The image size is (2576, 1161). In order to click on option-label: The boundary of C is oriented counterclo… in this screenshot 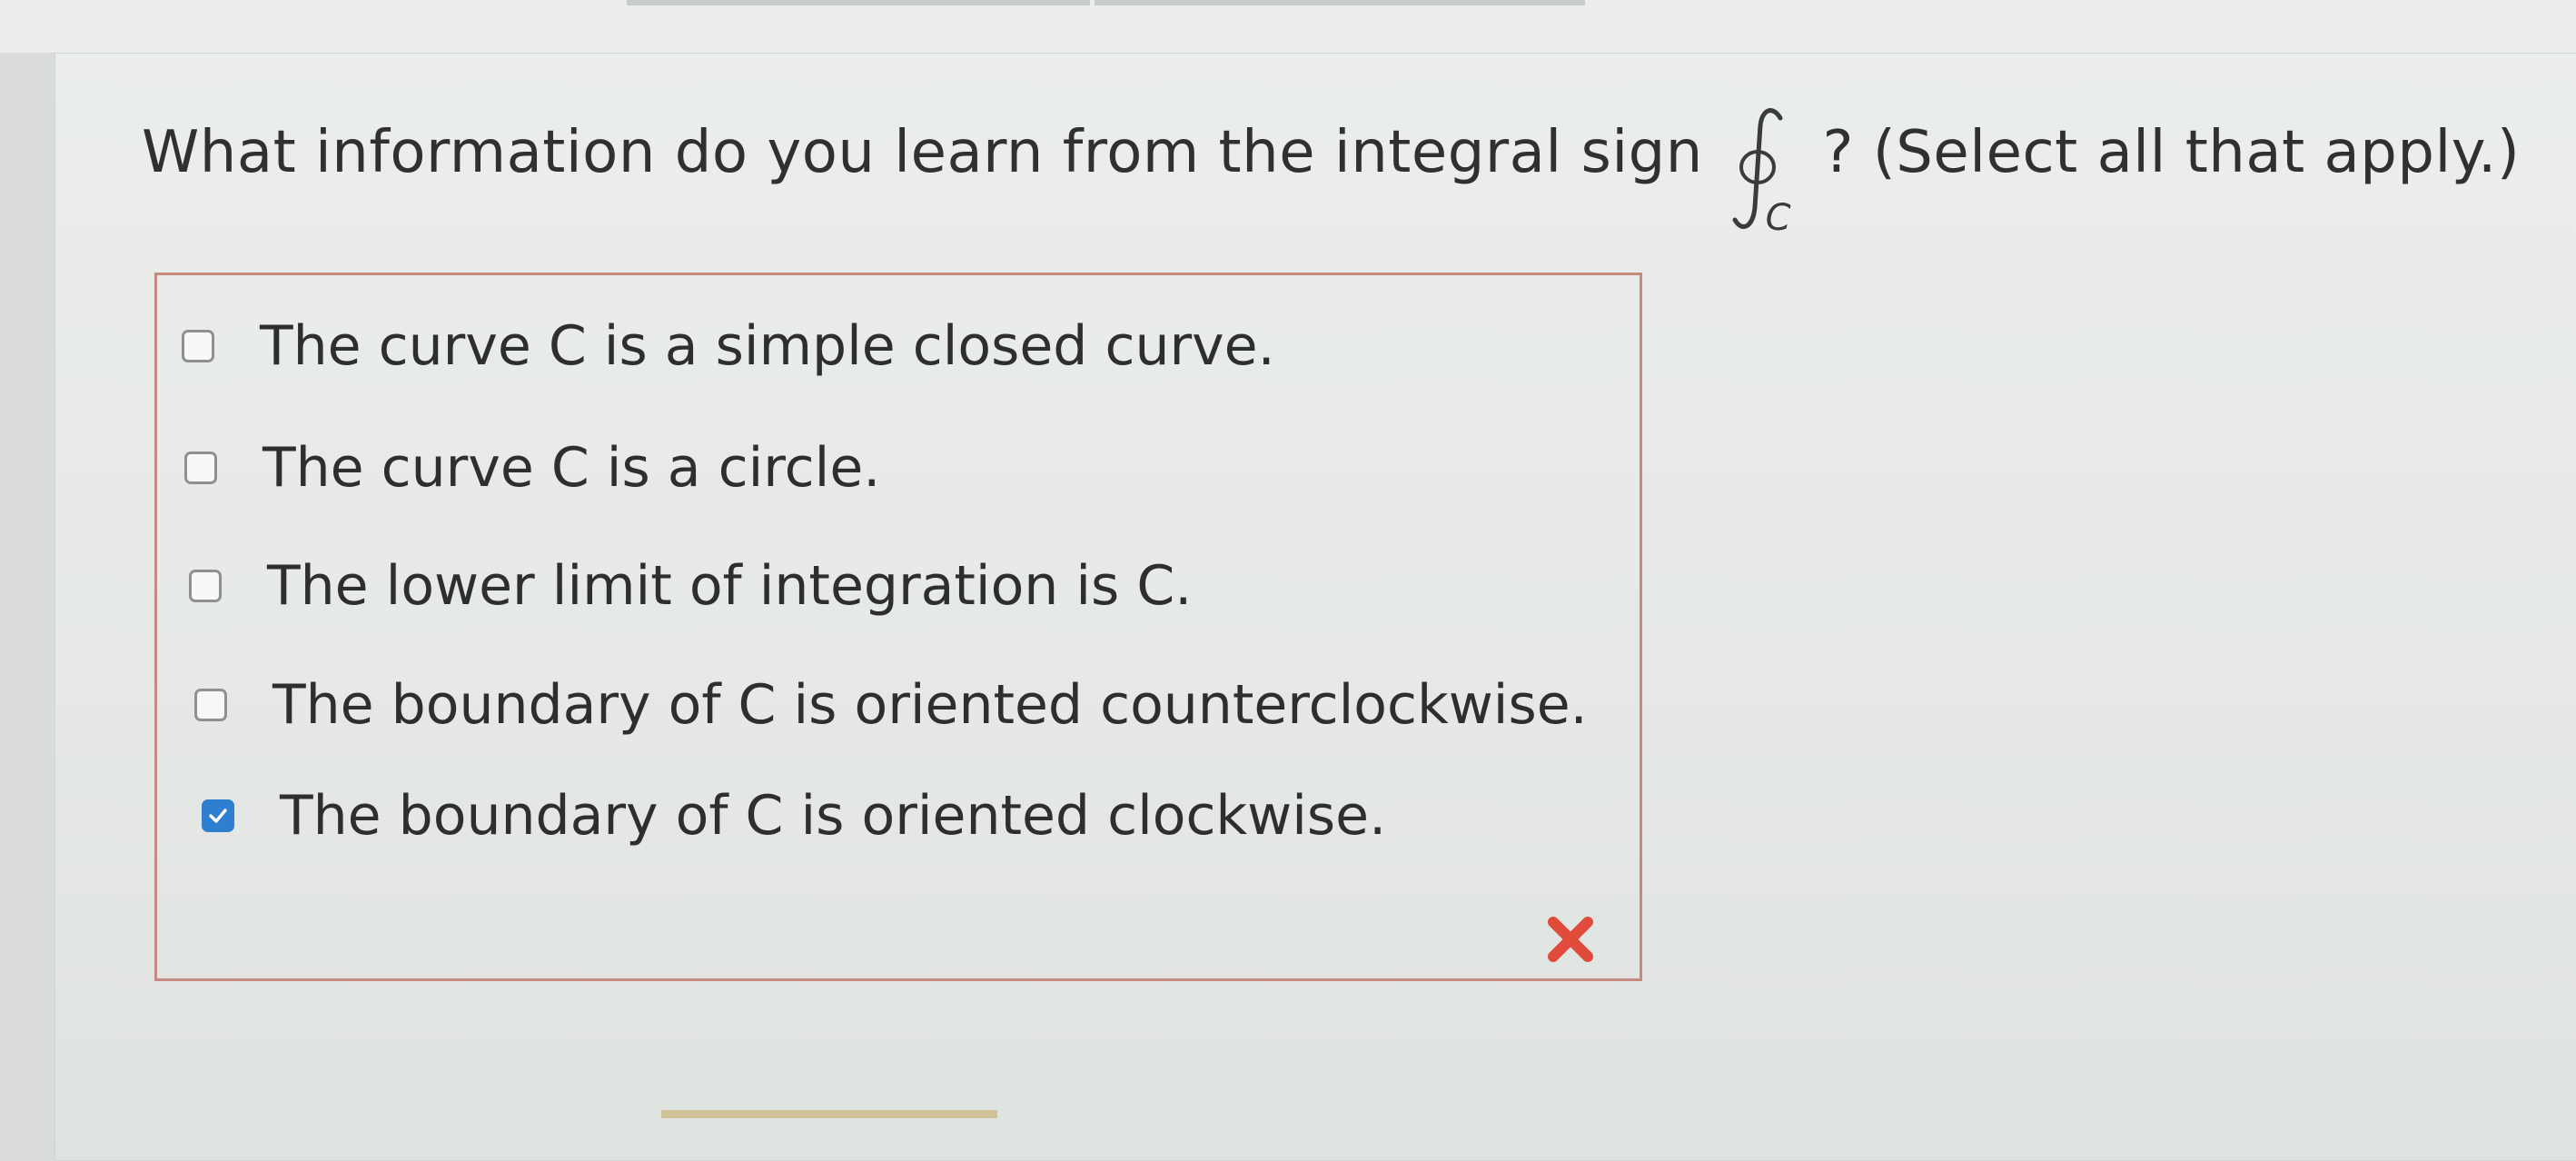, I will do `click(930, 705)`.